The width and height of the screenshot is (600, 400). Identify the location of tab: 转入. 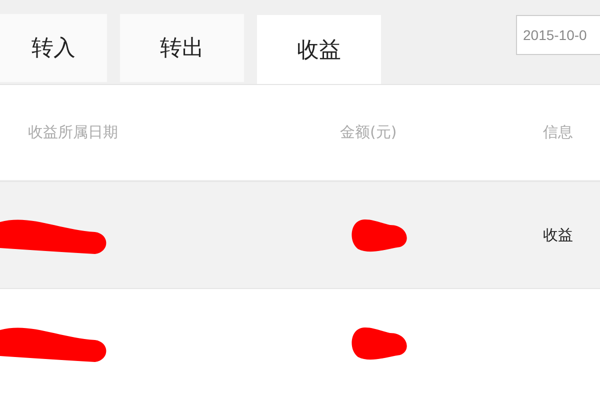
(53, 48).